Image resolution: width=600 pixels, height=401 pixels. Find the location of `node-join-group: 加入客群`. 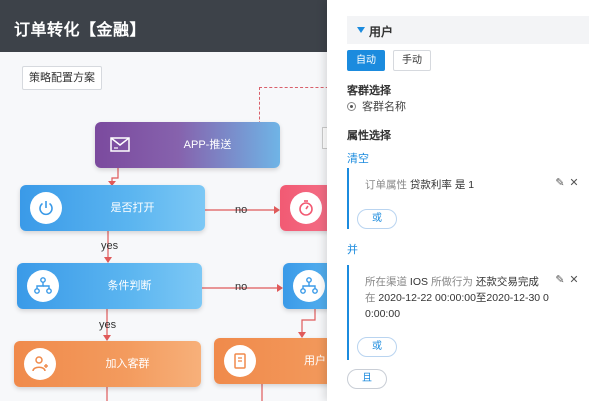

node-join-group: 加入客群 is located at coordinates (107, 364).